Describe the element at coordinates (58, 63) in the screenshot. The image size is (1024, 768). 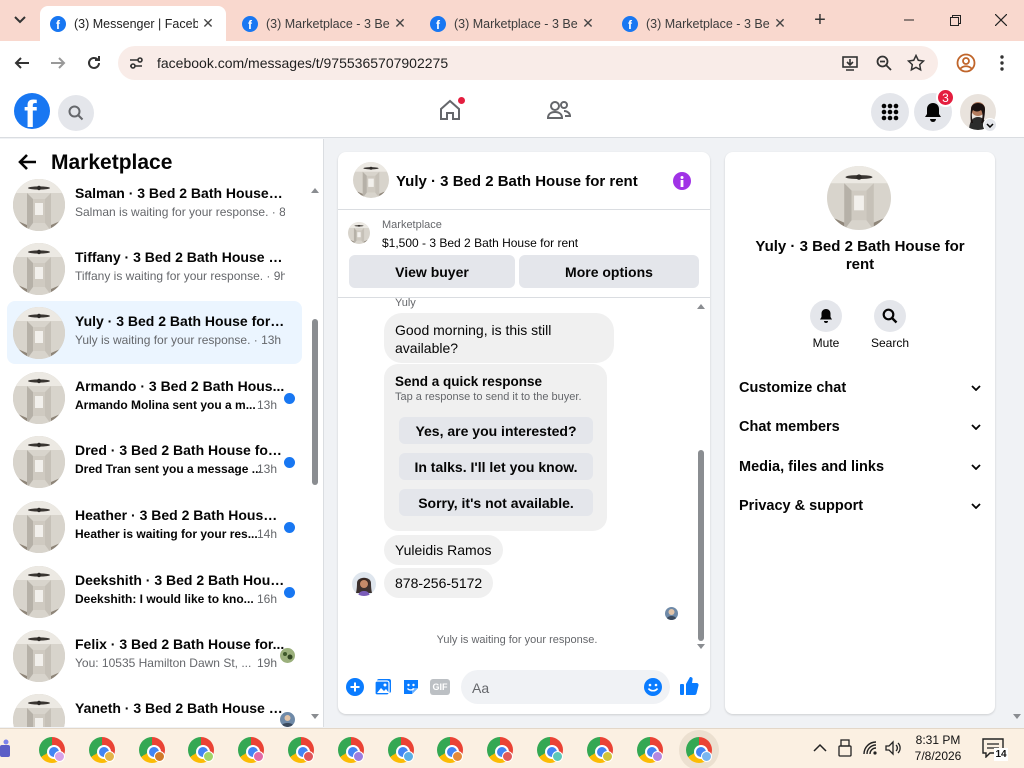
I see `forward-button` at that location.